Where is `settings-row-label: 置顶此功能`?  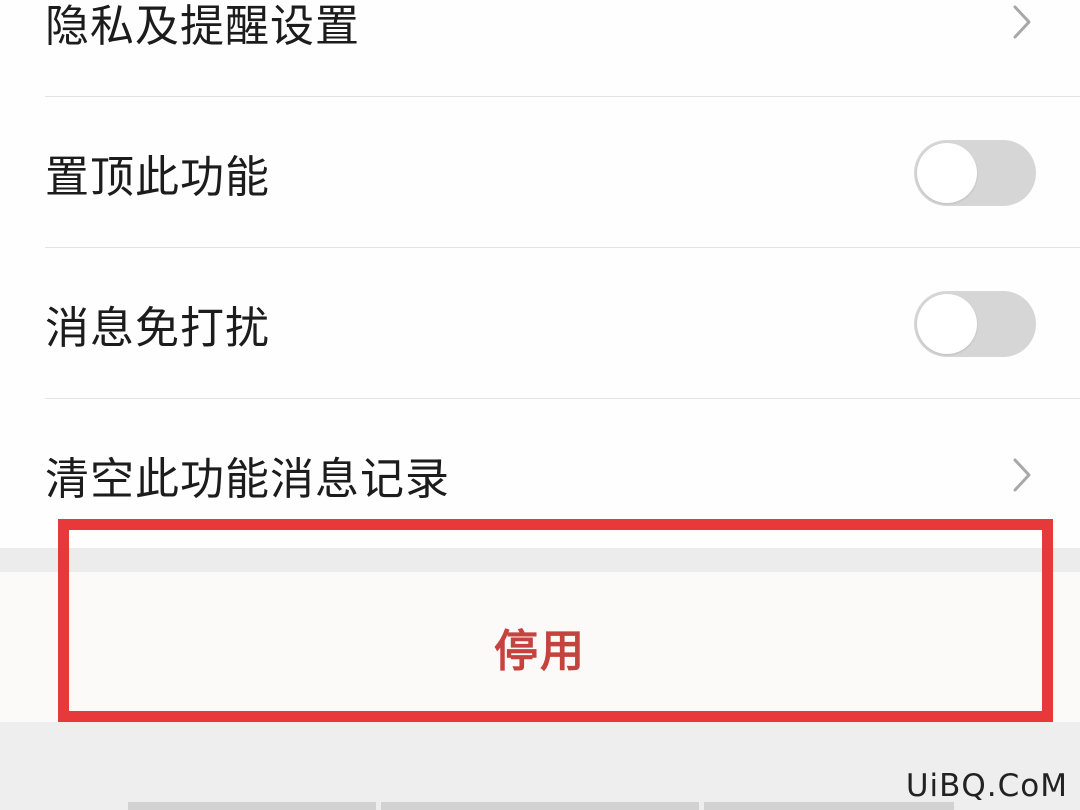 settings-row-label: 置顶此功能 is located at coordinates (157, 177).